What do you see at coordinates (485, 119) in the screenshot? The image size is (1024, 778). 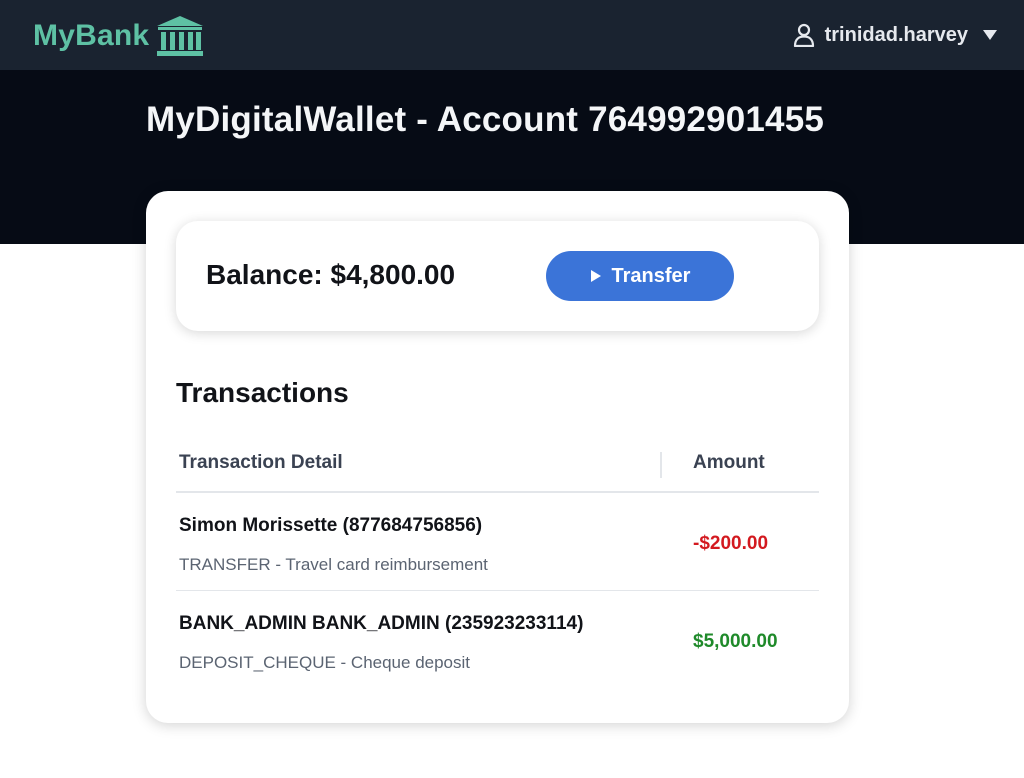 I see `page-title: MyDigitalWallet - Account 764992901455` at bounding box center [485, 119].